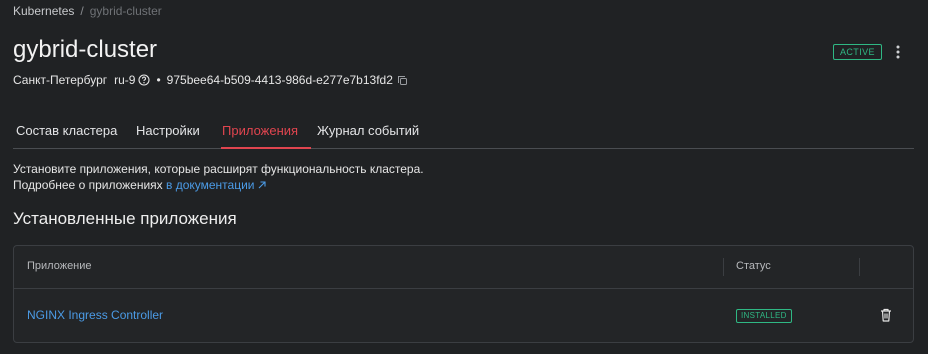  What do you see at coordinates (402, 80) in the screenshot?
I see `copy-icon` at bounding box center [402, 80].